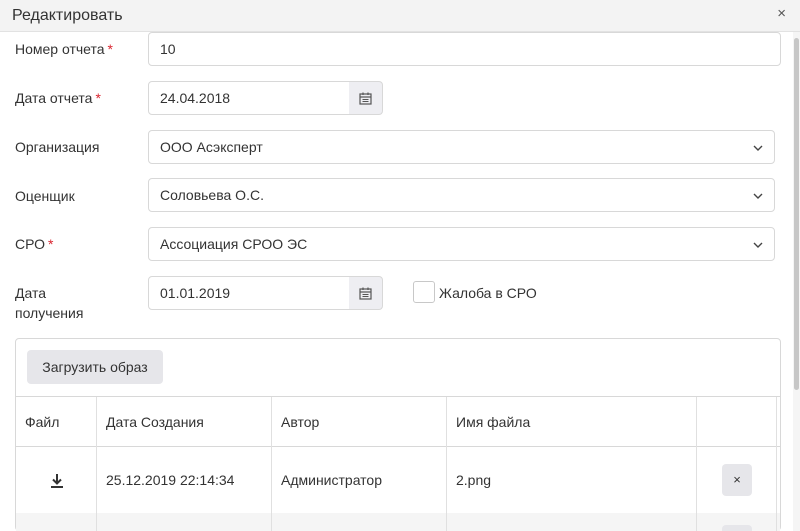 The width and height of the screenshot is (800, 531). I want to click on appraiser-value: Соловьева О.С., so click(212, 195).